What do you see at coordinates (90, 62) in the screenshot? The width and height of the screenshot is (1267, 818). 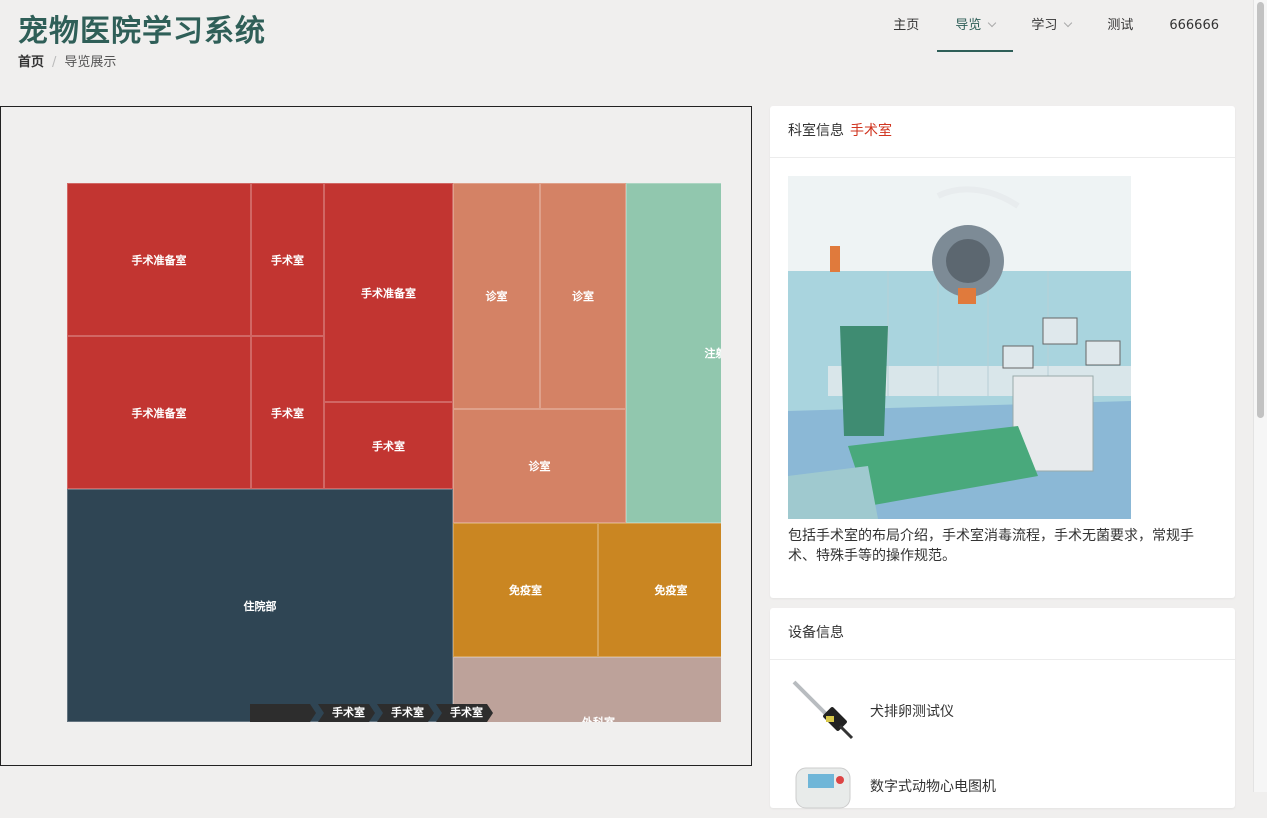 I see `breadcrumb-current: 导览展示` at bounding box center [90, 62].